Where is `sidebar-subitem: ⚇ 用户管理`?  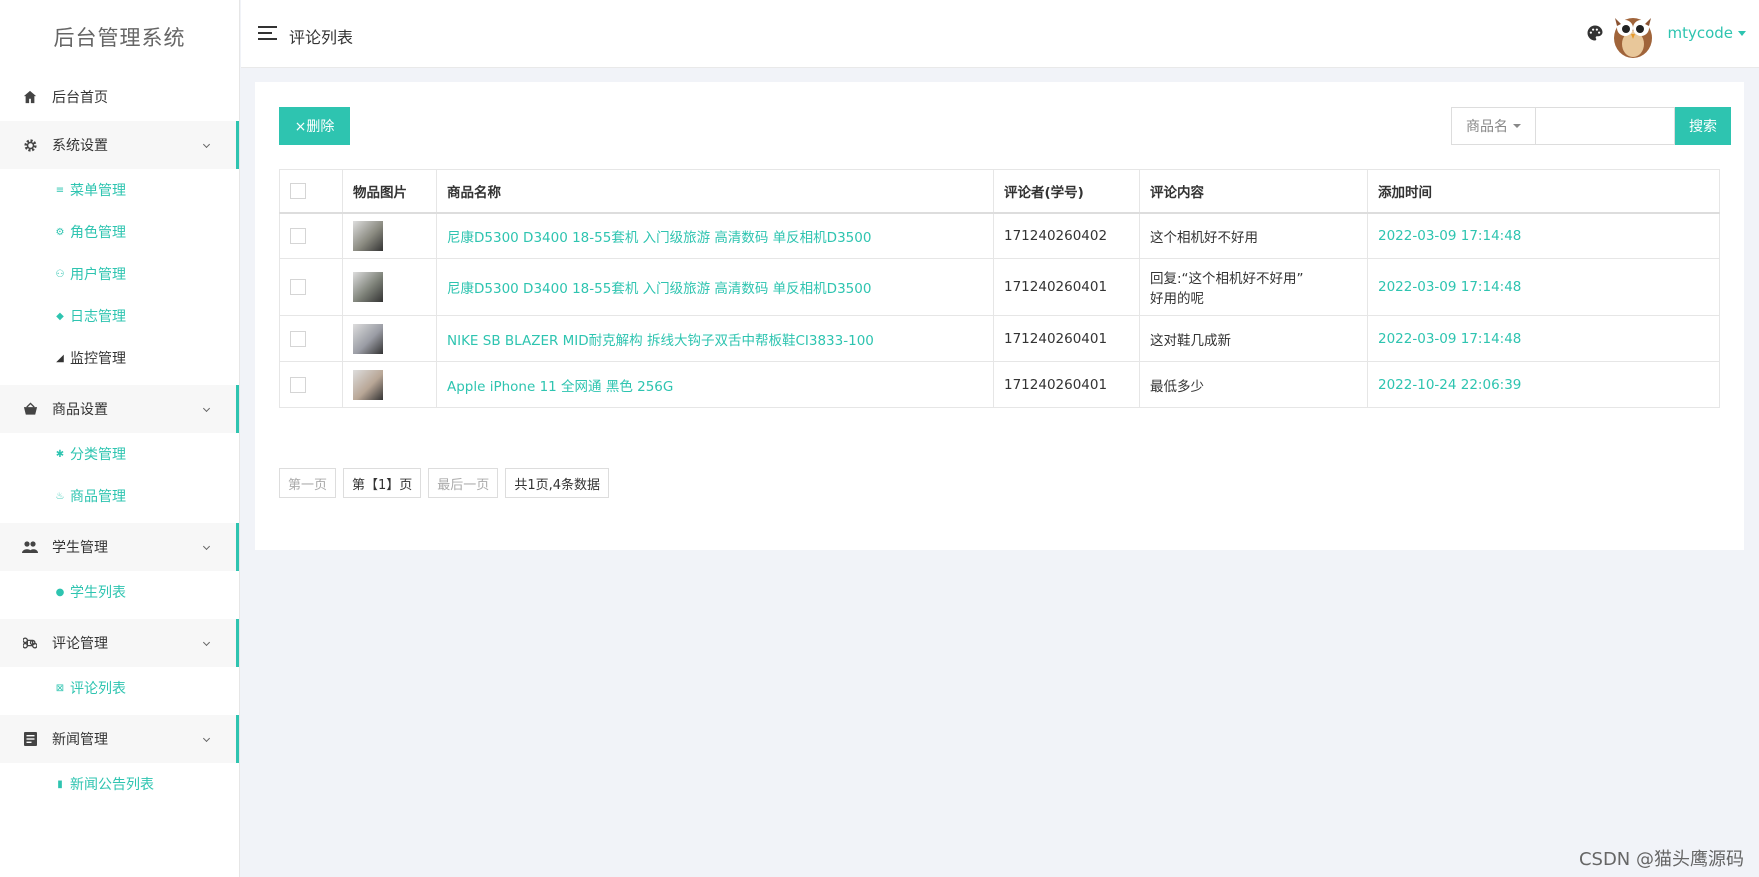
sidebar-subitem: ⚇ 用户管理 is located at coordinates (119, 274).